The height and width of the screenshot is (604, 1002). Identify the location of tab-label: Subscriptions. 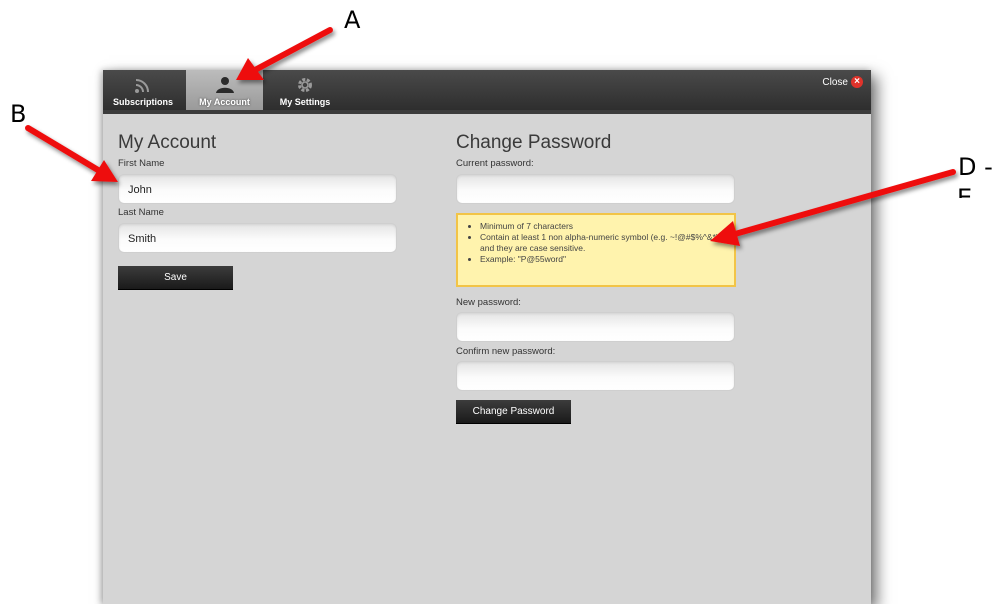
(142, 102).